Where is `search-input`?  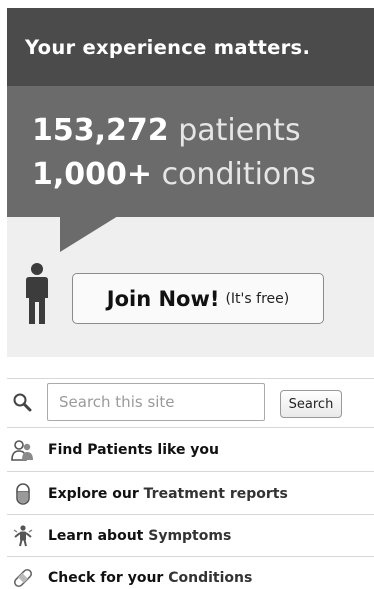 search-input is located at coordinates (156, 402).